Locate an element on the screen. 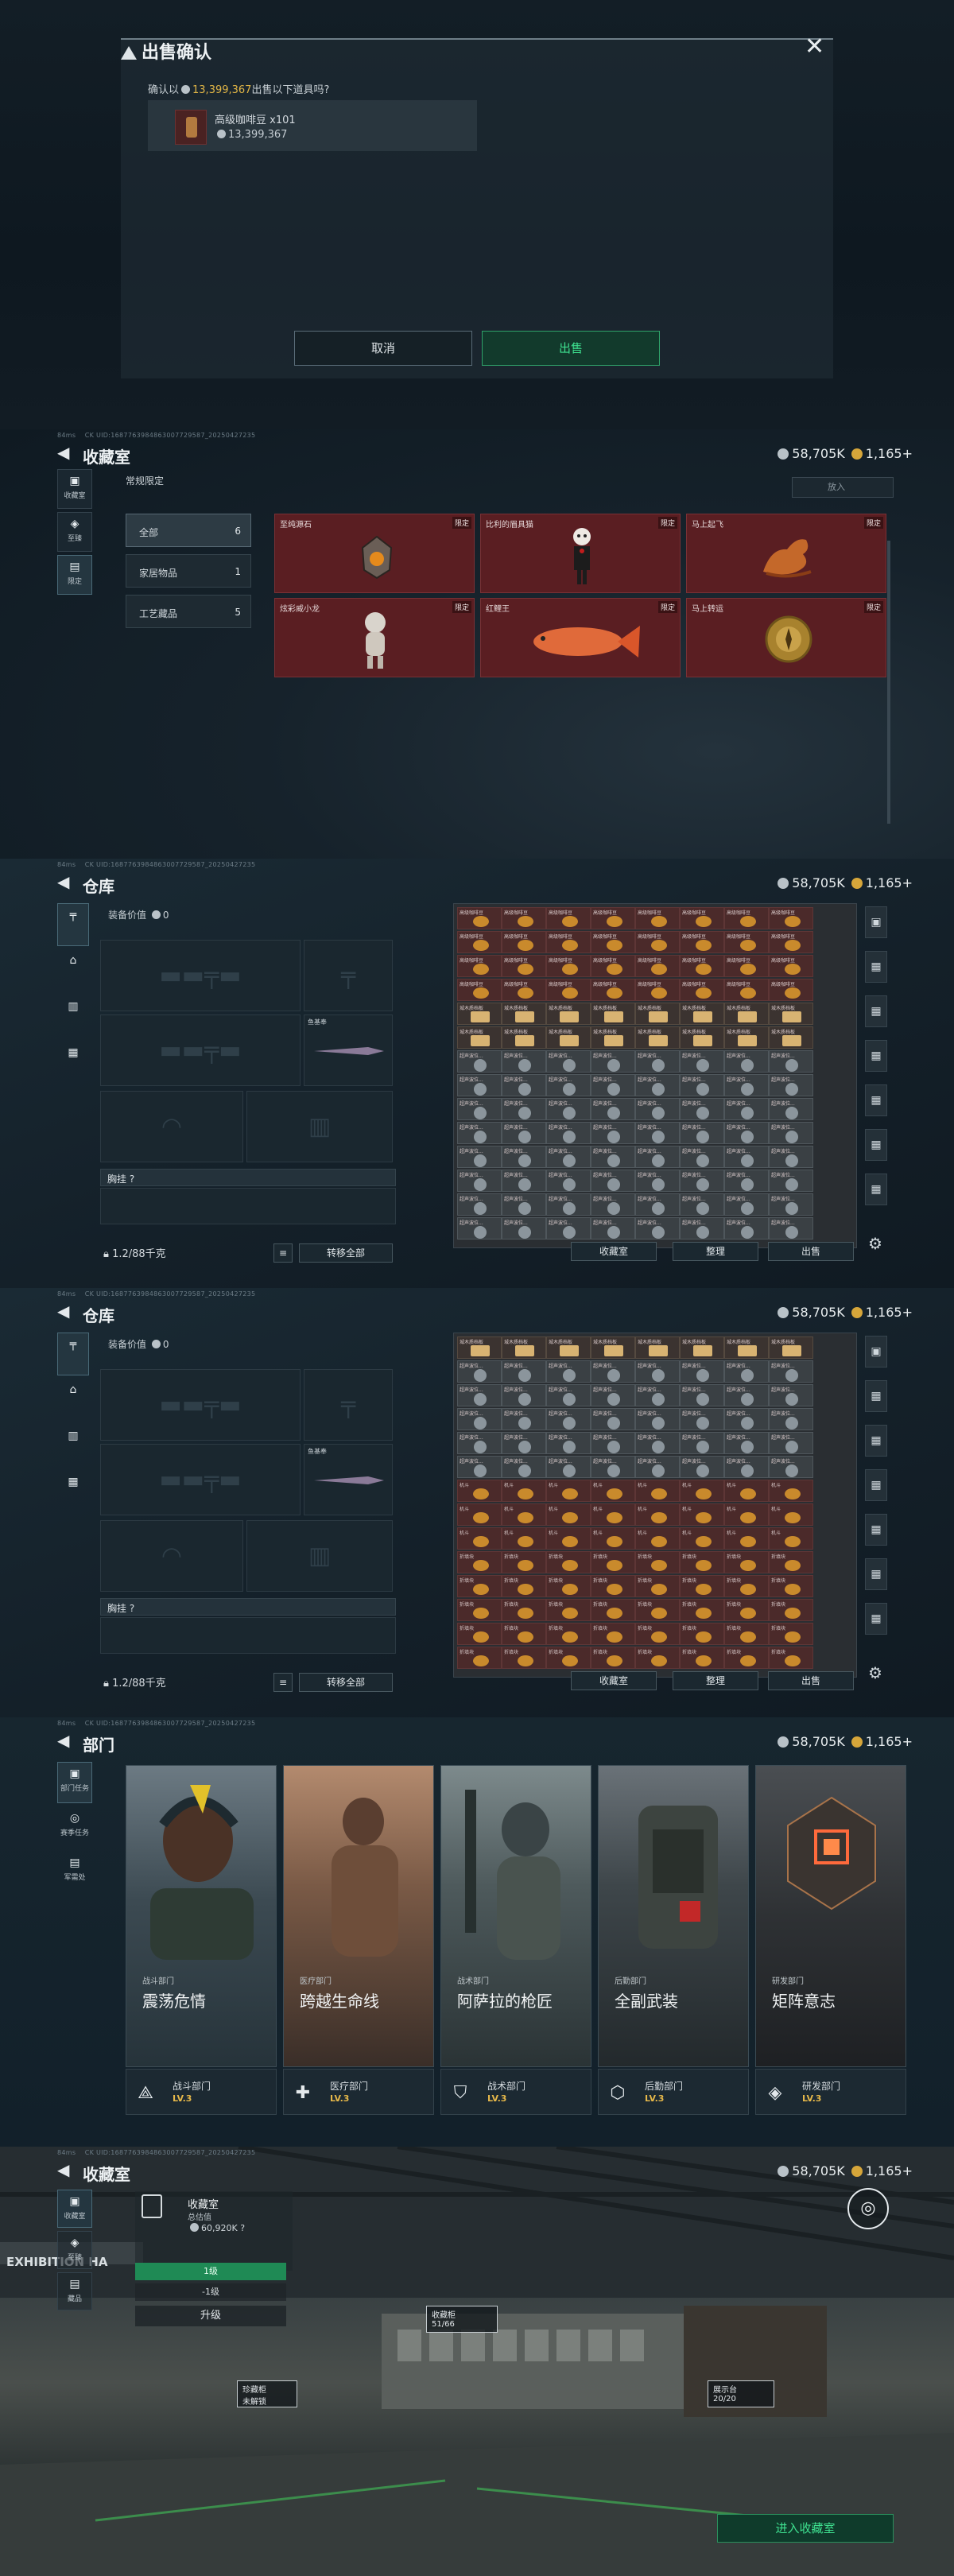 The image size is (954, 2576). tab-collectibles: ▤ 藏品 is located at coordinates (74, 2291).